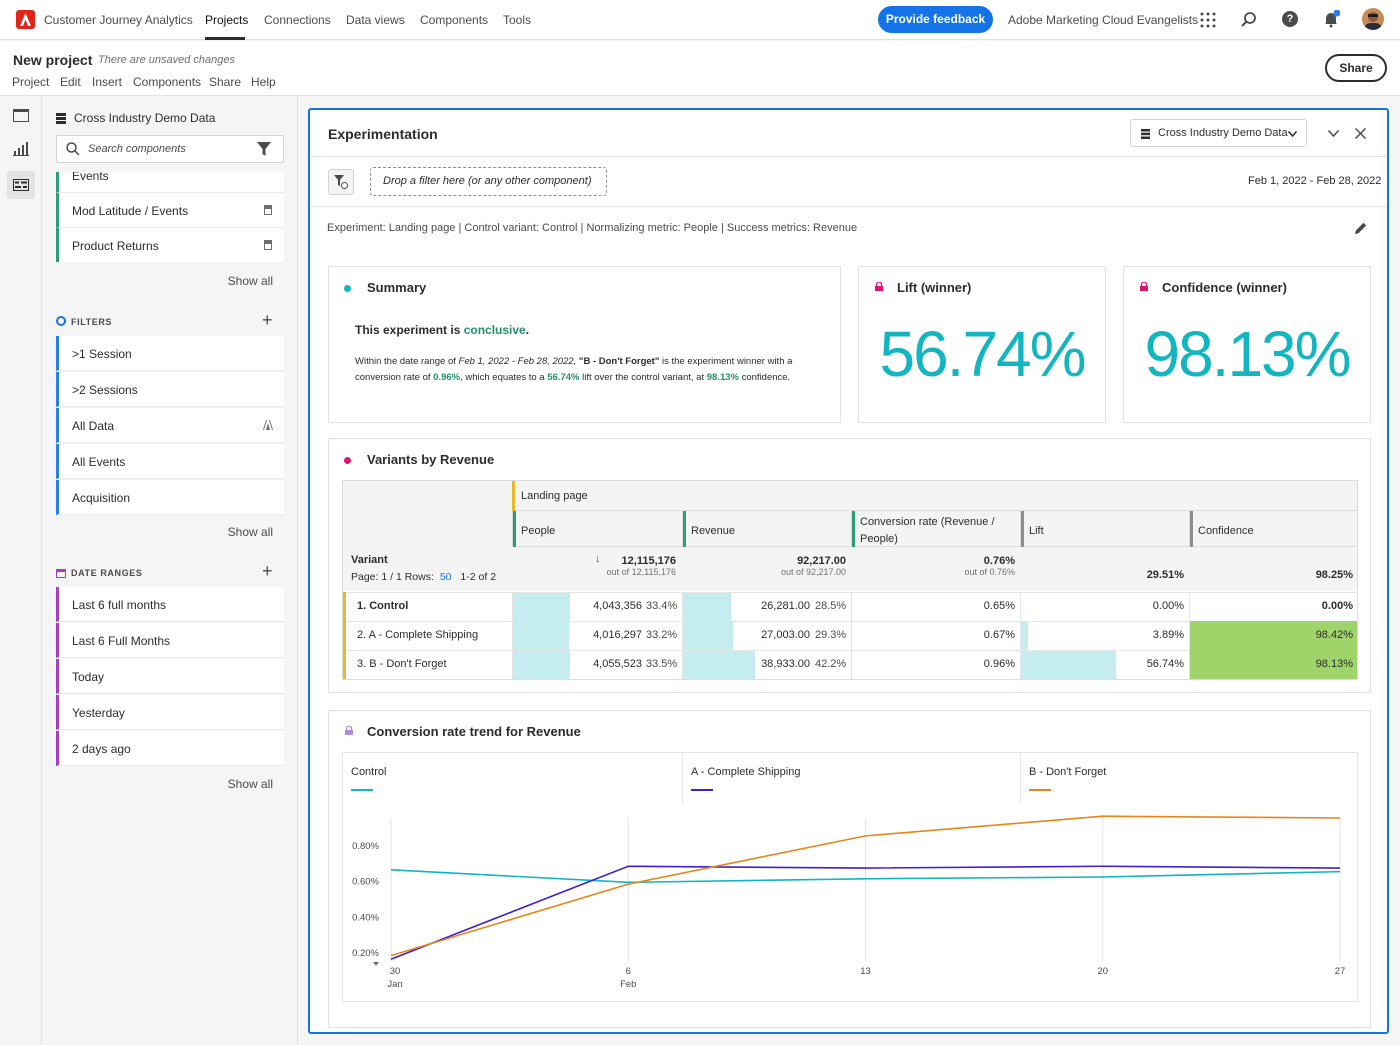 The image size is (1400, 1045). What do you see at coordinates (170, 676) in the screenshot?
I see `date-range-item: Today` at bounding box center [170, 676].